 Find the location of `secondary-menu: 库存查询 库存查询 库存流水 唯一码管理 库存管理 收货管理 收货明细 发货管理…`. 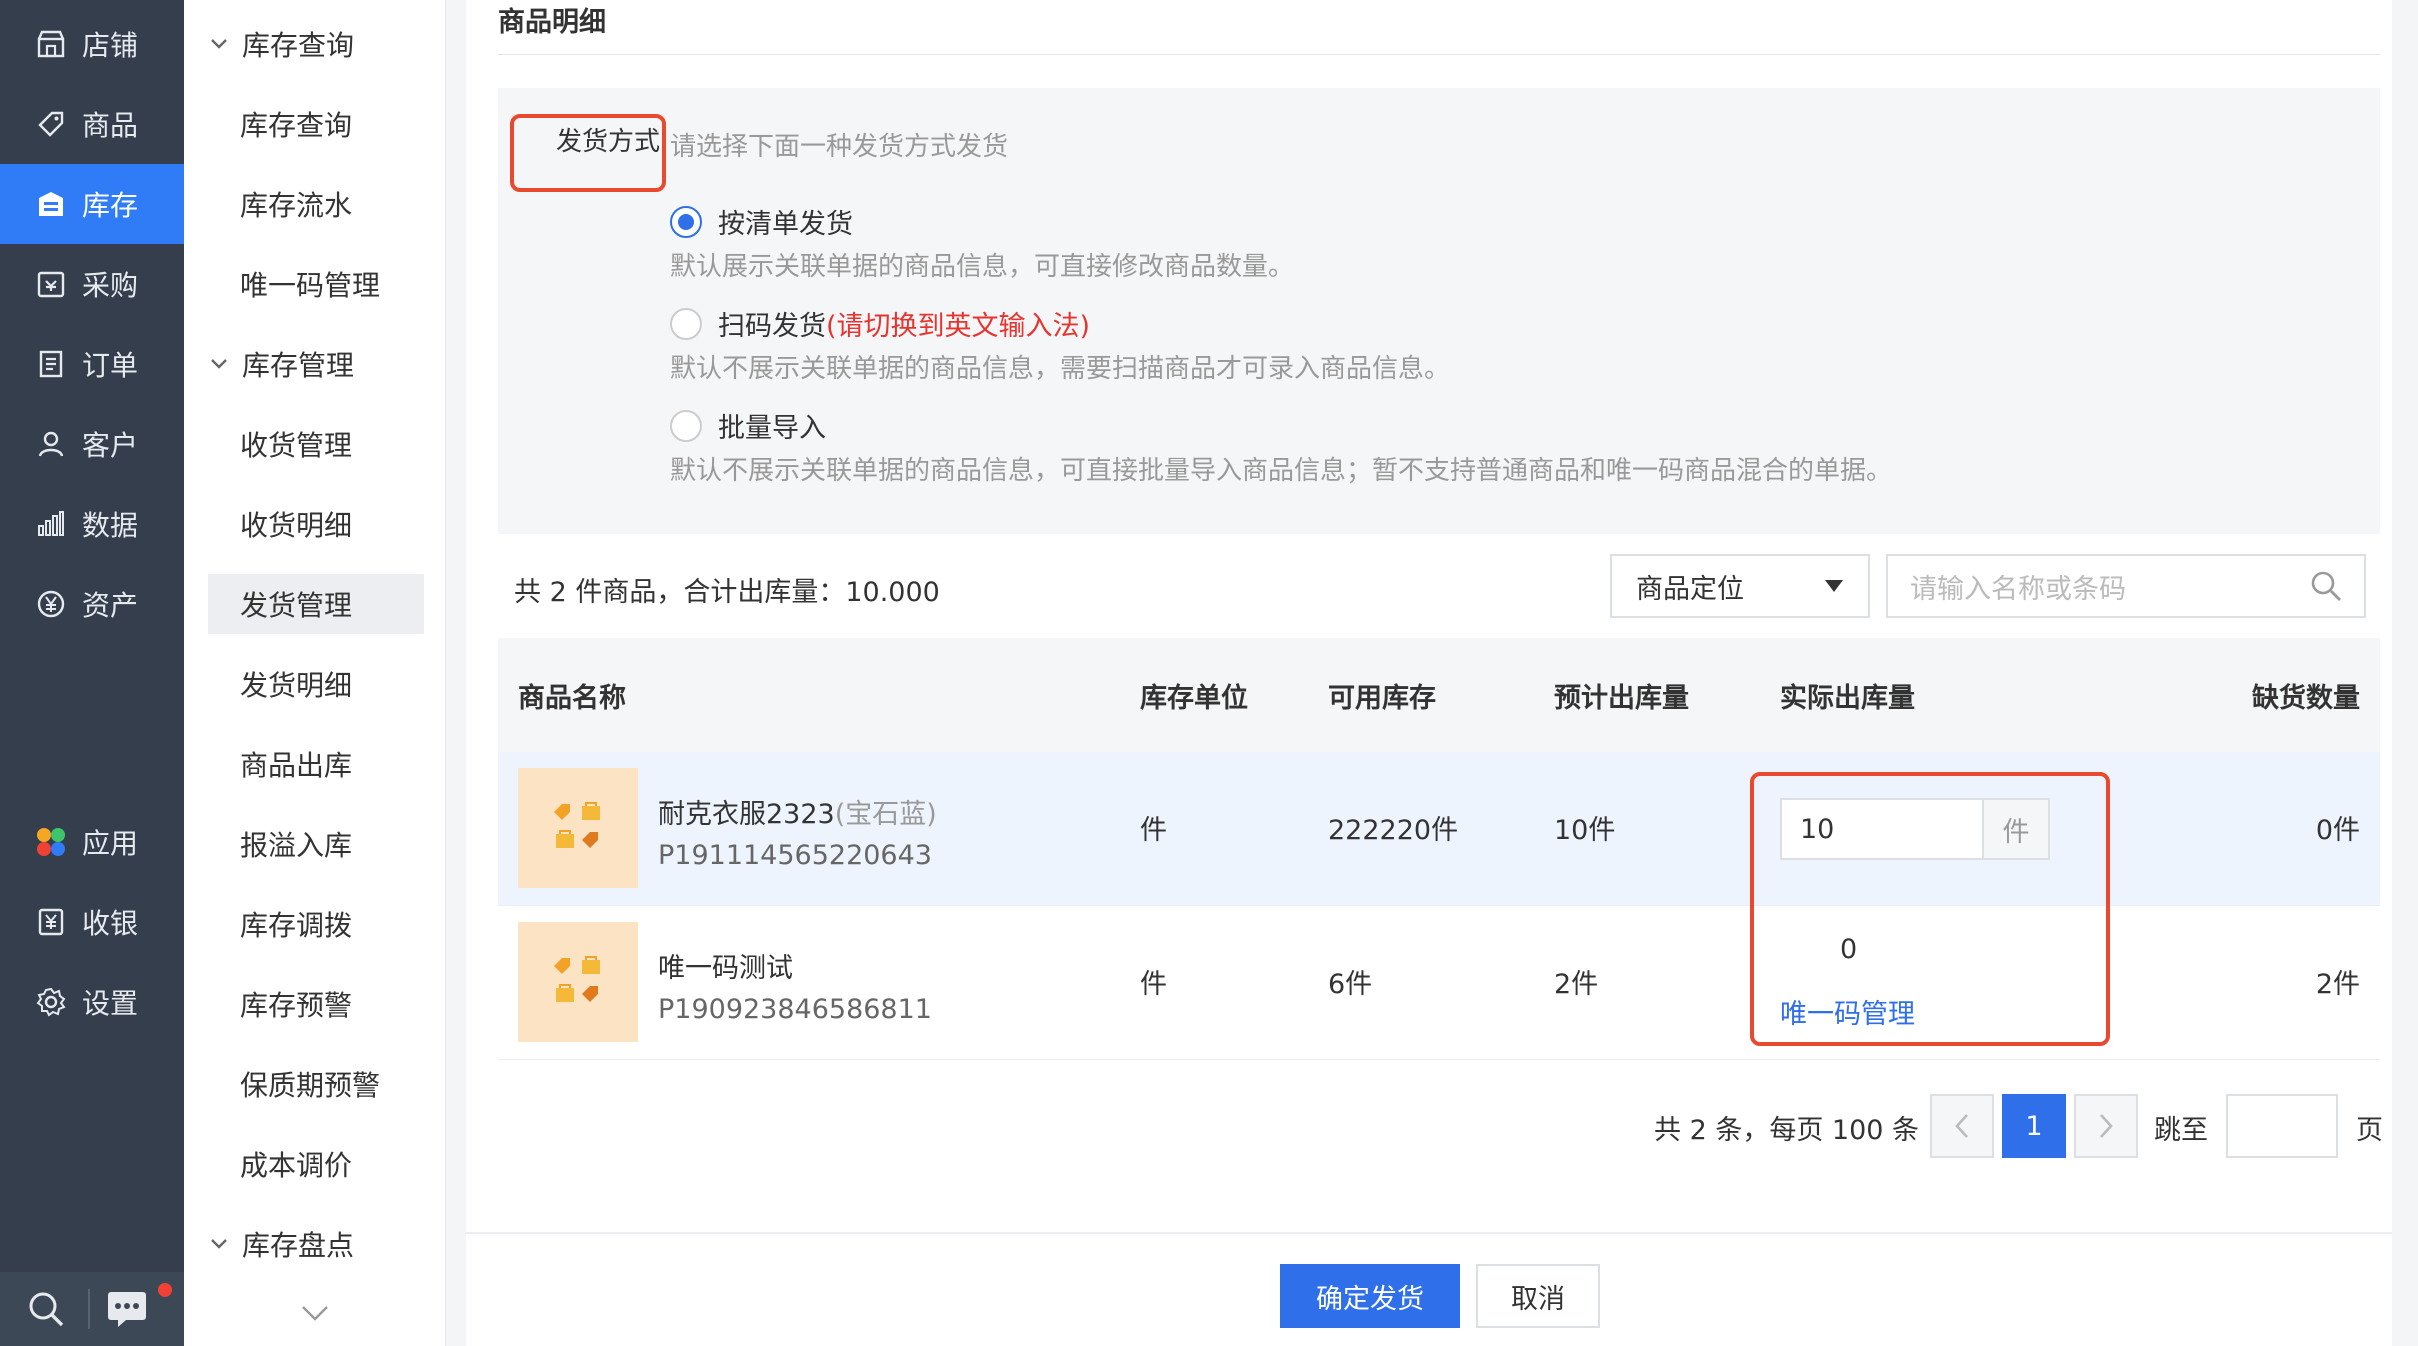

secondary-menu: 库存查询 库存查询 库存流水 唯一码管理 库存管理 收货管理 收货明细 发货管理… is located at coordinates (315, 673).